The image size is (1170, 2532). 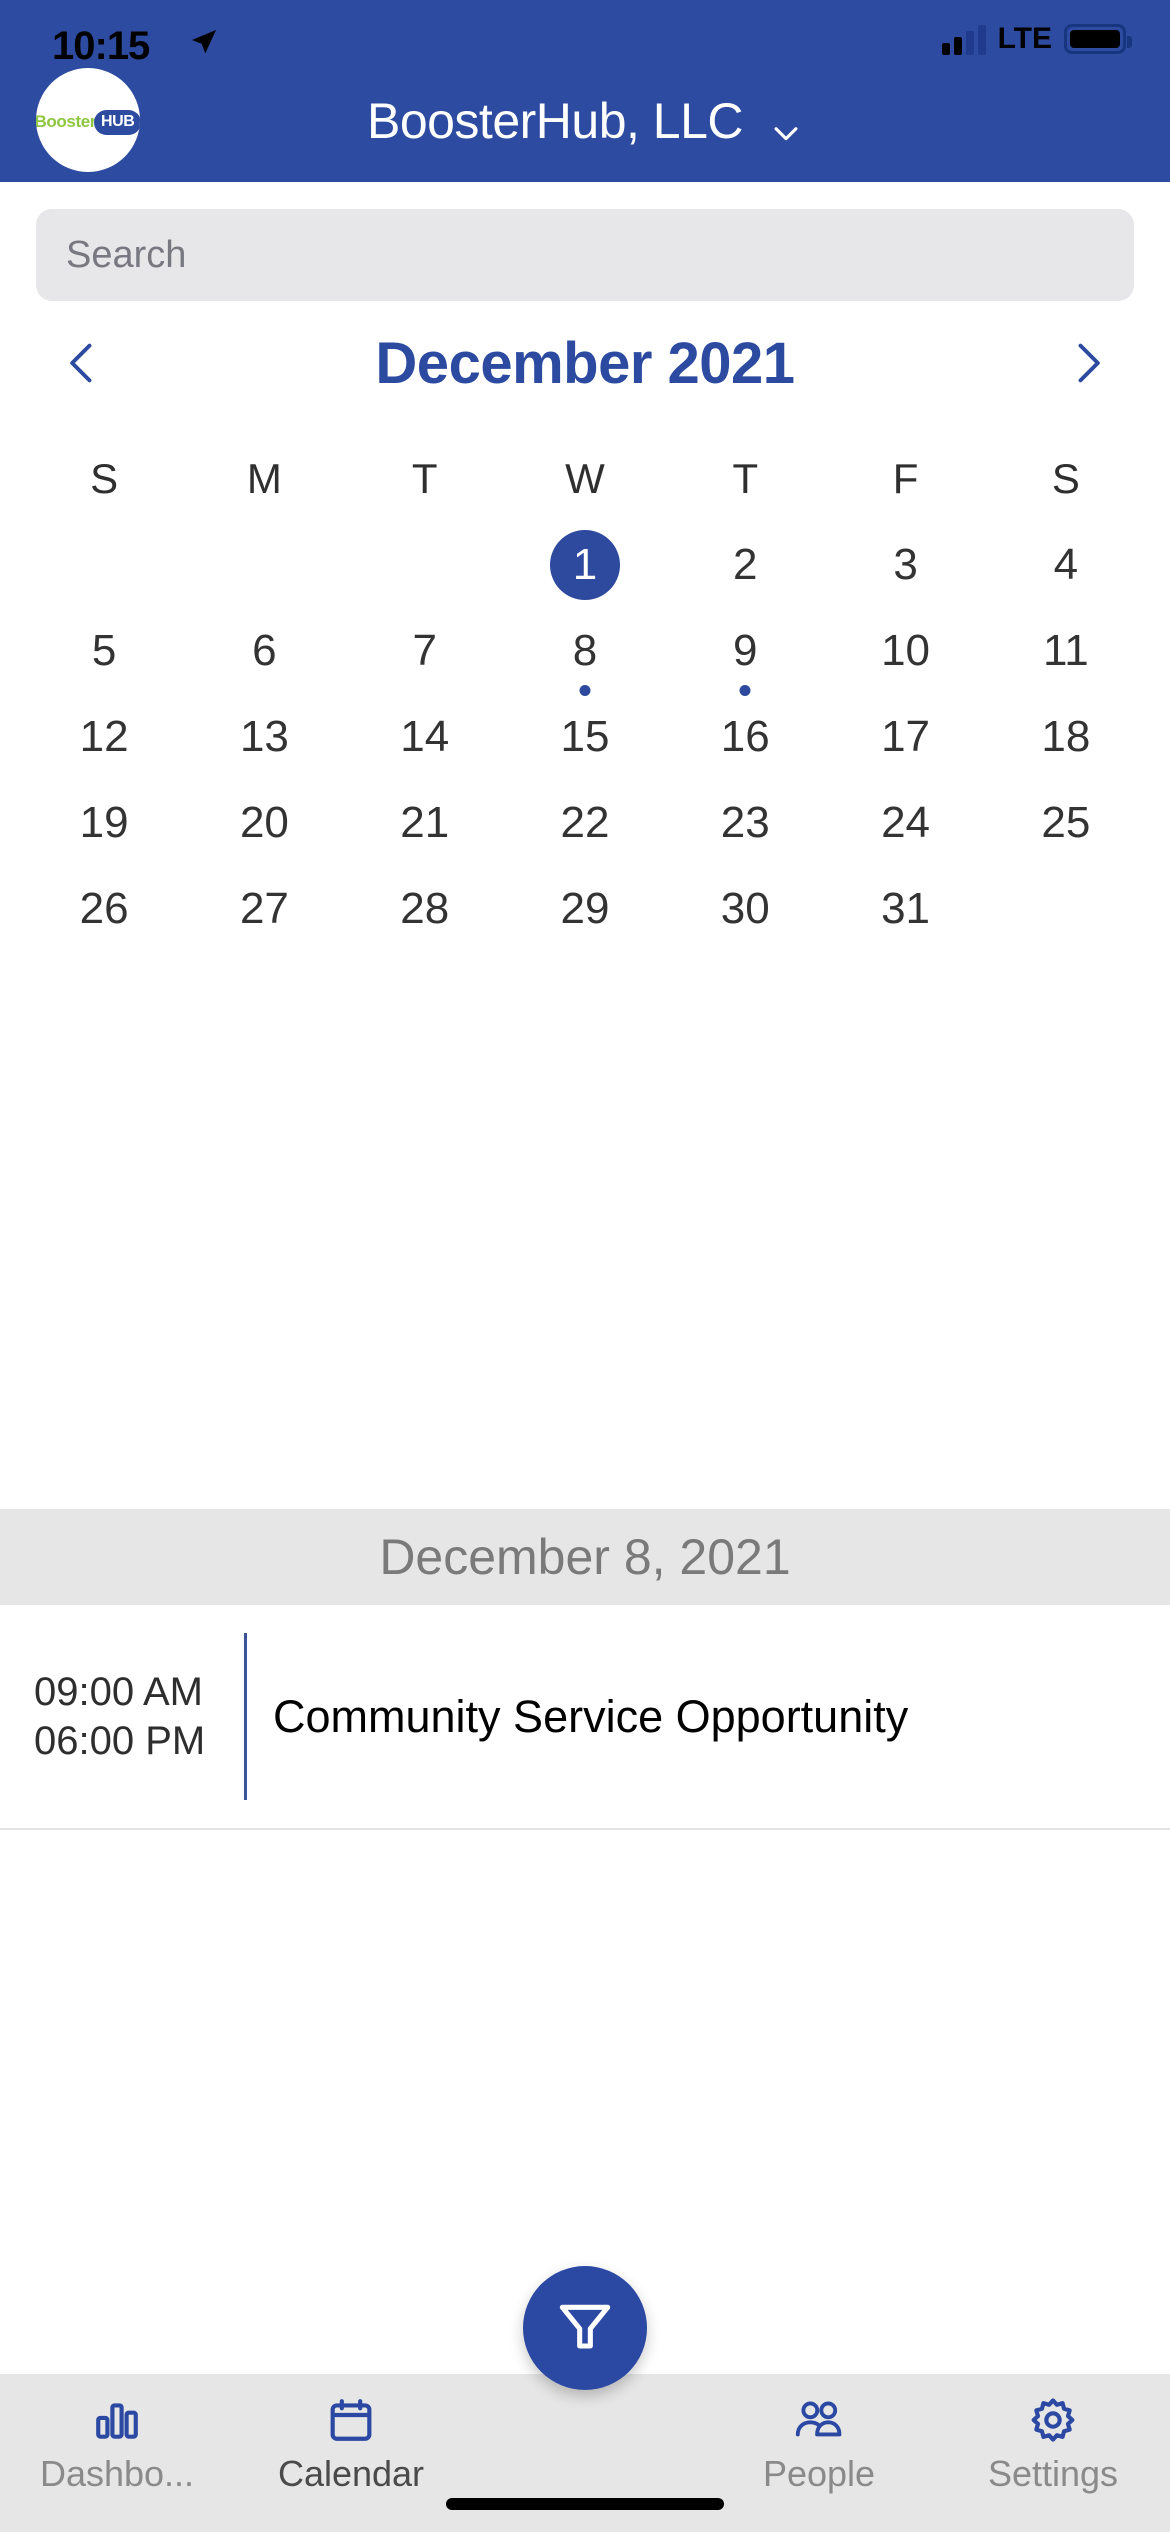 I want to click on home-indicator, so click(x=585, y=2504).